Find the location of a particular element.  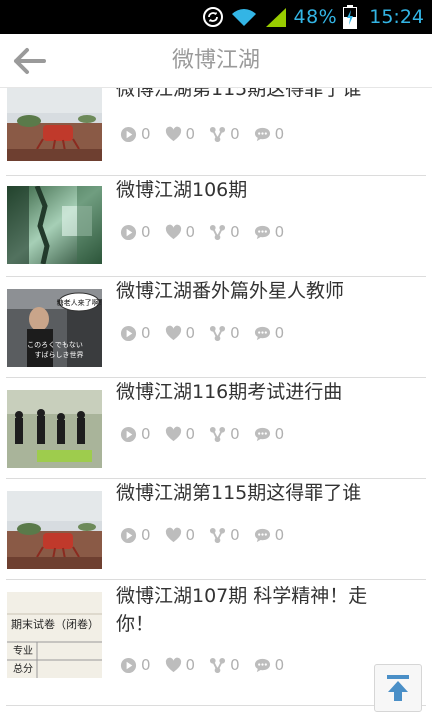

battery-charging-icon is located at coordinates (350, 17).